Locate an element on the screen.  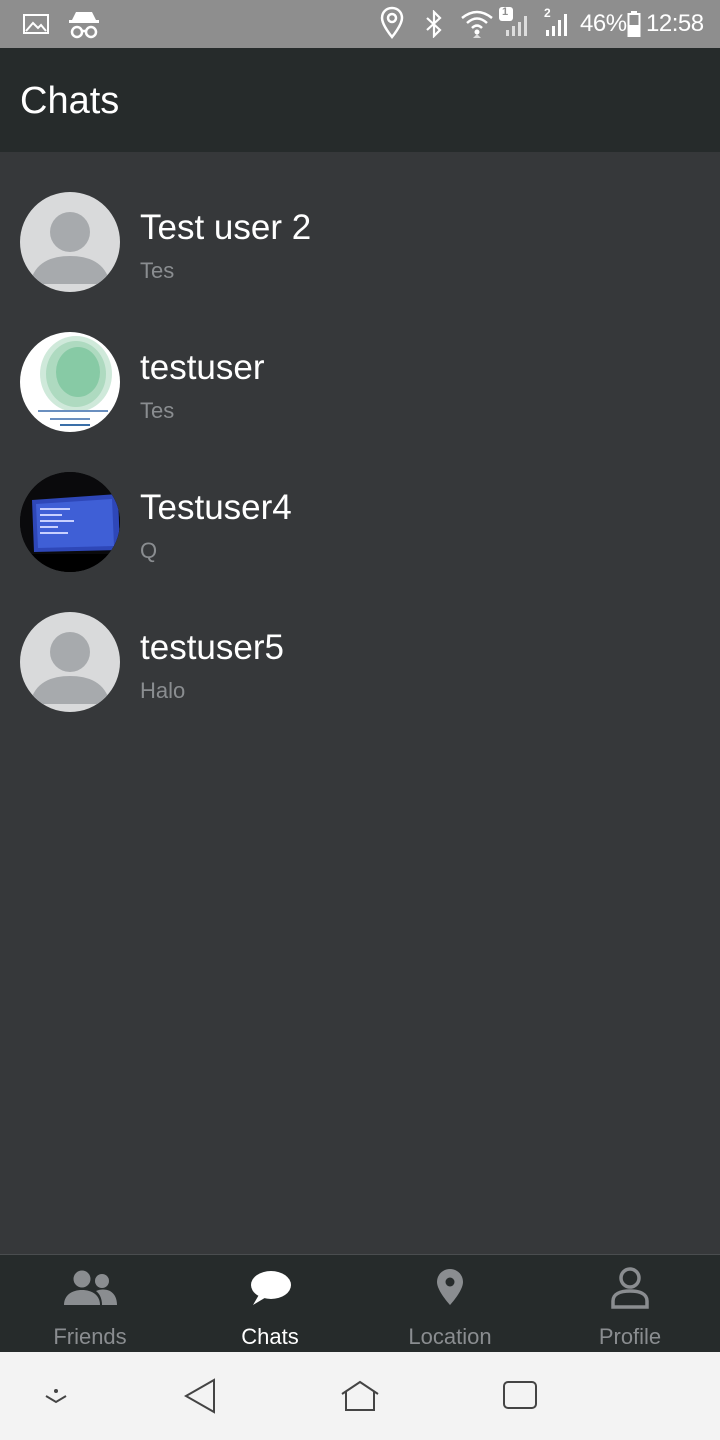
battery-icon is located at coordinates (634, 26).